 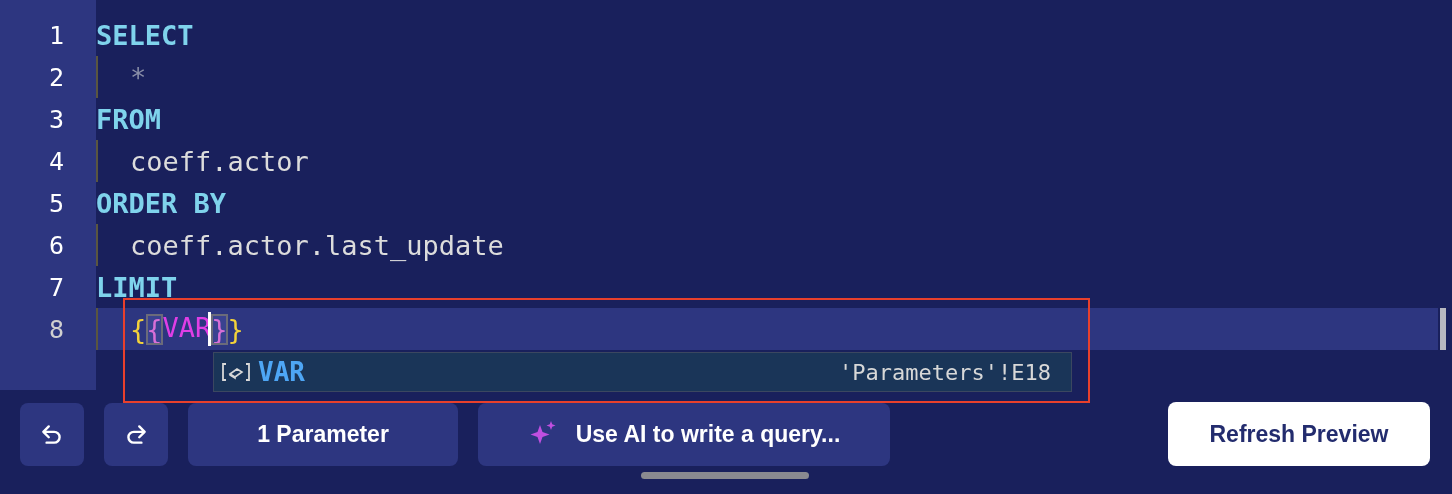 I want to click on drag-handle, so click(x=725, y=475).